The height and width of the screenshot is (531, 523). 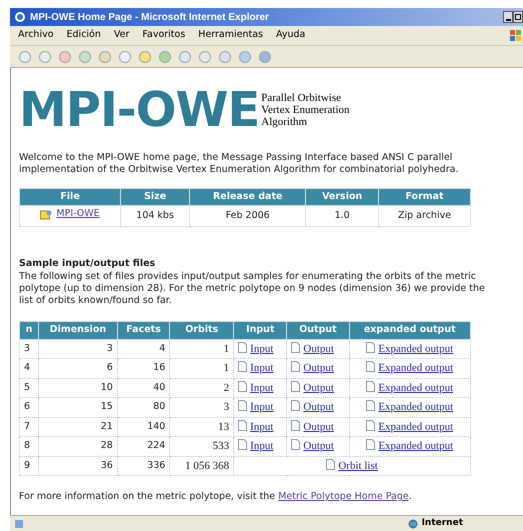 I want to click on menu-item: Herramientas, so click(x=231, y=35).